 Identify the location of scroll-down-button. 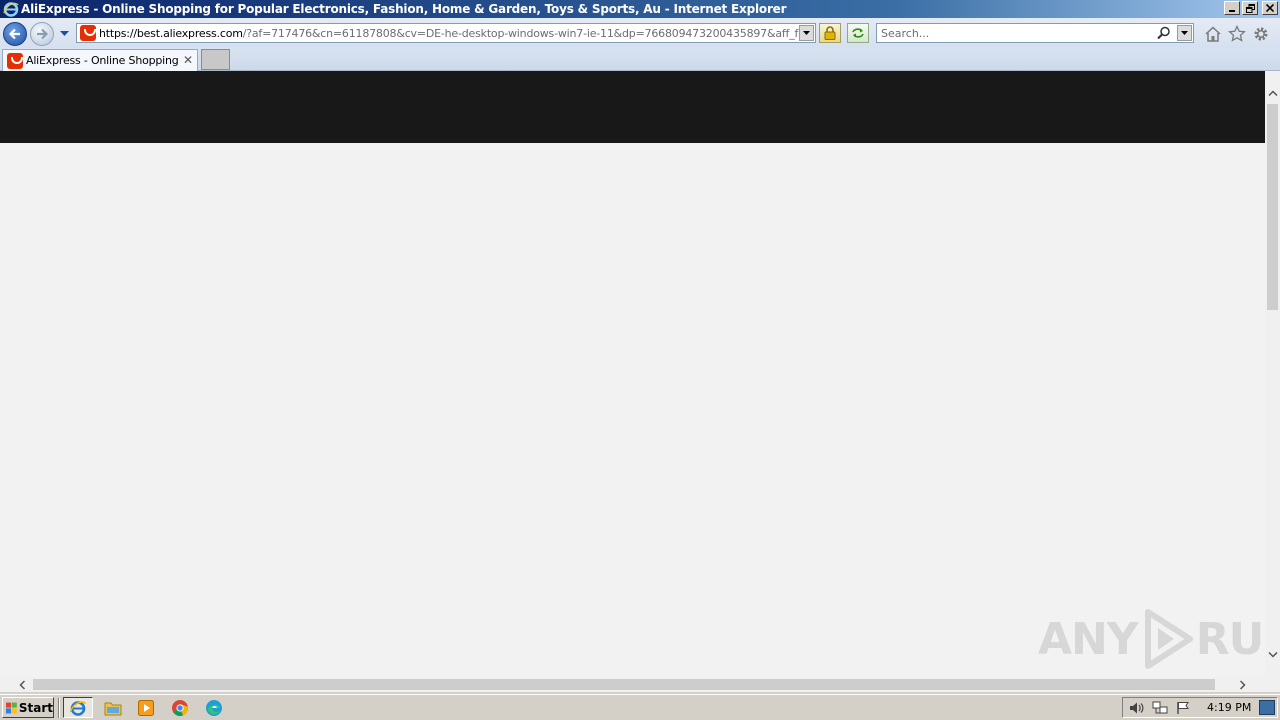
(1272, 654).